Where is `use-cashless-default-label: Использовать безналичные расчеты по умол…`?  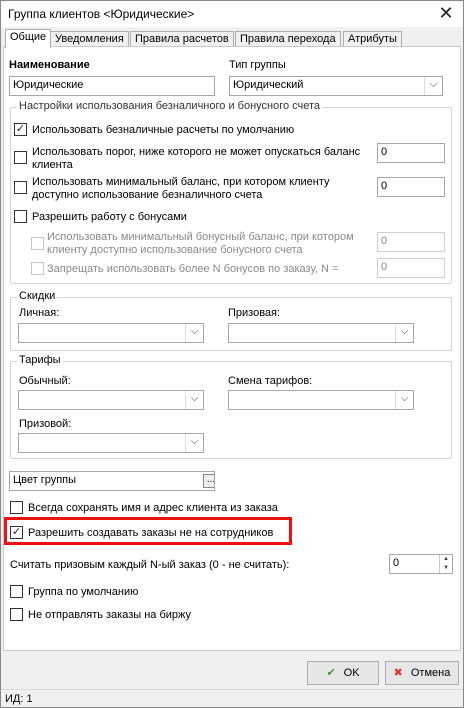
use-cashless-default-label: Использовать безналичные расчеты по умол… is located at coordinates (163, 130).